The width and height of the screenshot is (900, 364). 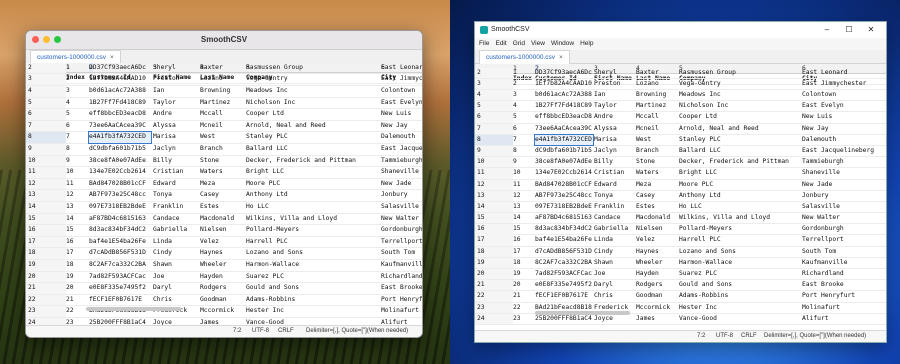 I want to click on table-cell: 1Ef7b82A4CAAD10, so click(x=564, y=84).